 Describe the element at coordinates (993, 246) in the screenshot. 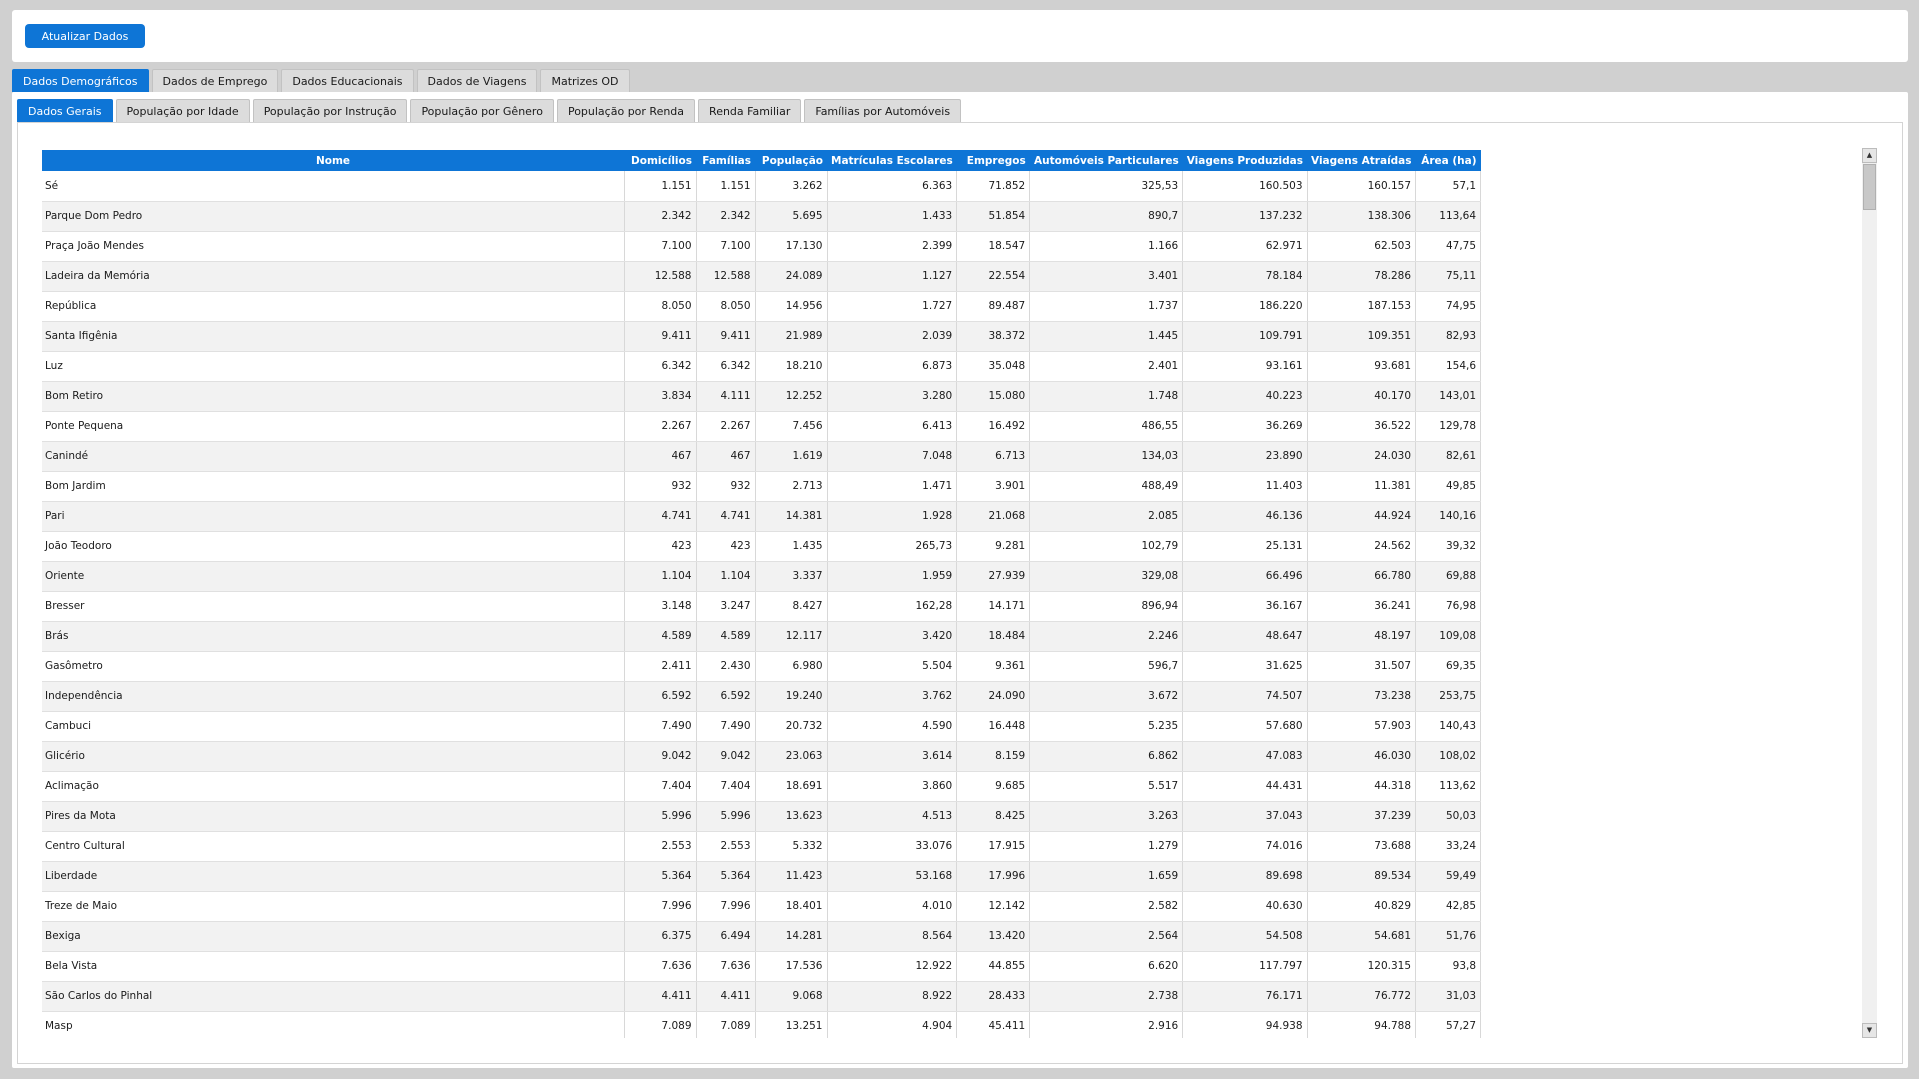

I see `table-cell: 18.547` at that location.